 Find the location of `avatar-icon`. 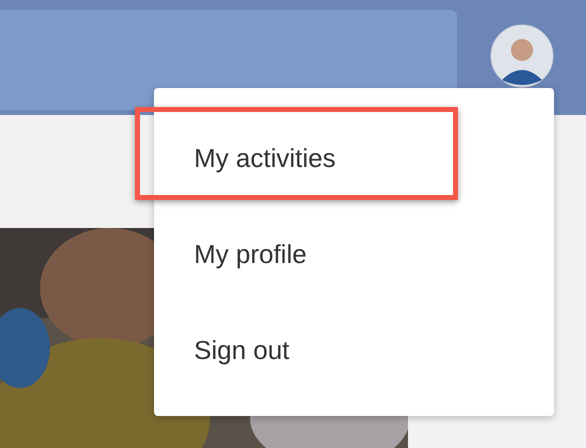

avatar-icon is located at coordinates (522, 56).